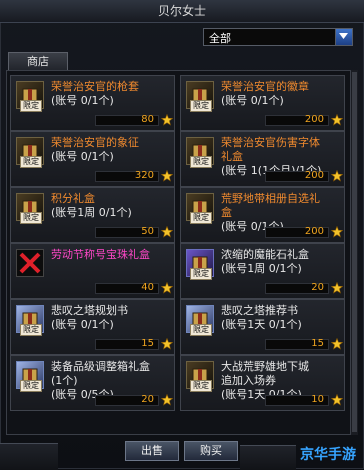  What do you see at coordinates (200, 376) in the screenshot?
I see `dungeon-ticket-icon: 限定` at bounding box center [200, 376].